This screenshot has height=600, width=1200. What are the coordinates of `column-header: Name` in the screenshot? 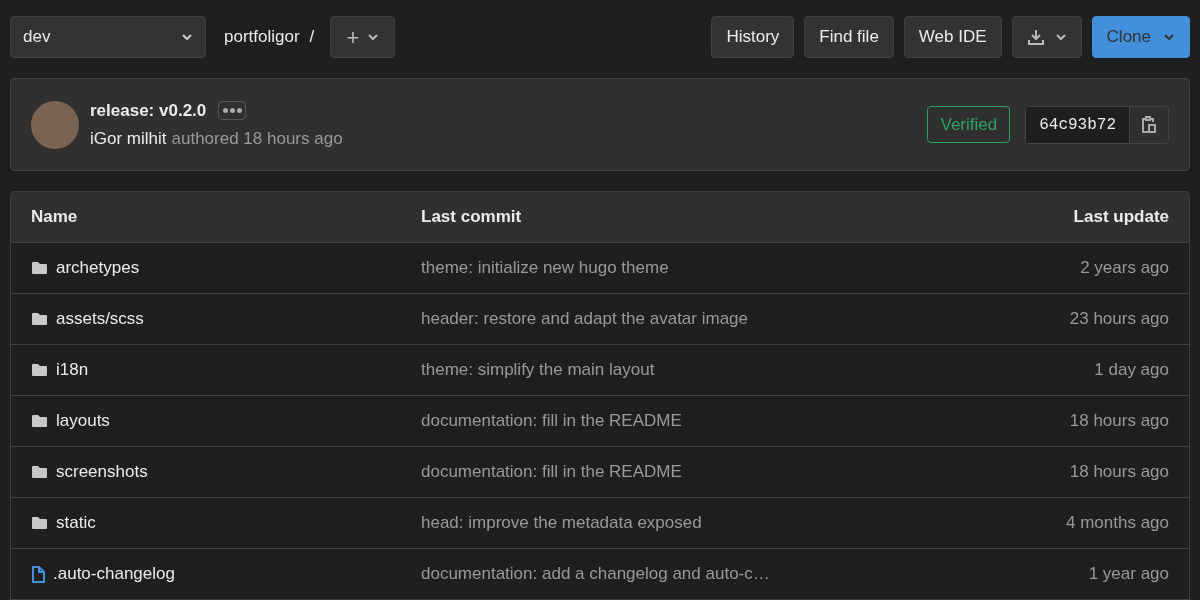 It's located at (55, 217).